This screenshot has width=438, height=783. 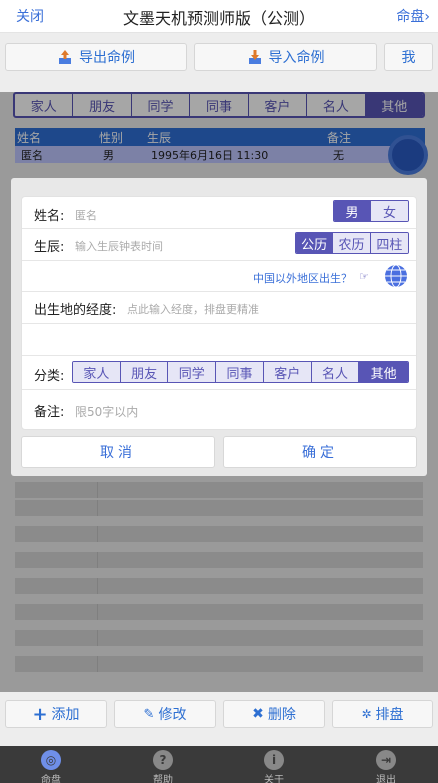 What do you see at coordinates (49, 247) in the screenshot?
I see `birth-label: 生辰:` at bounding box center [49, 247].